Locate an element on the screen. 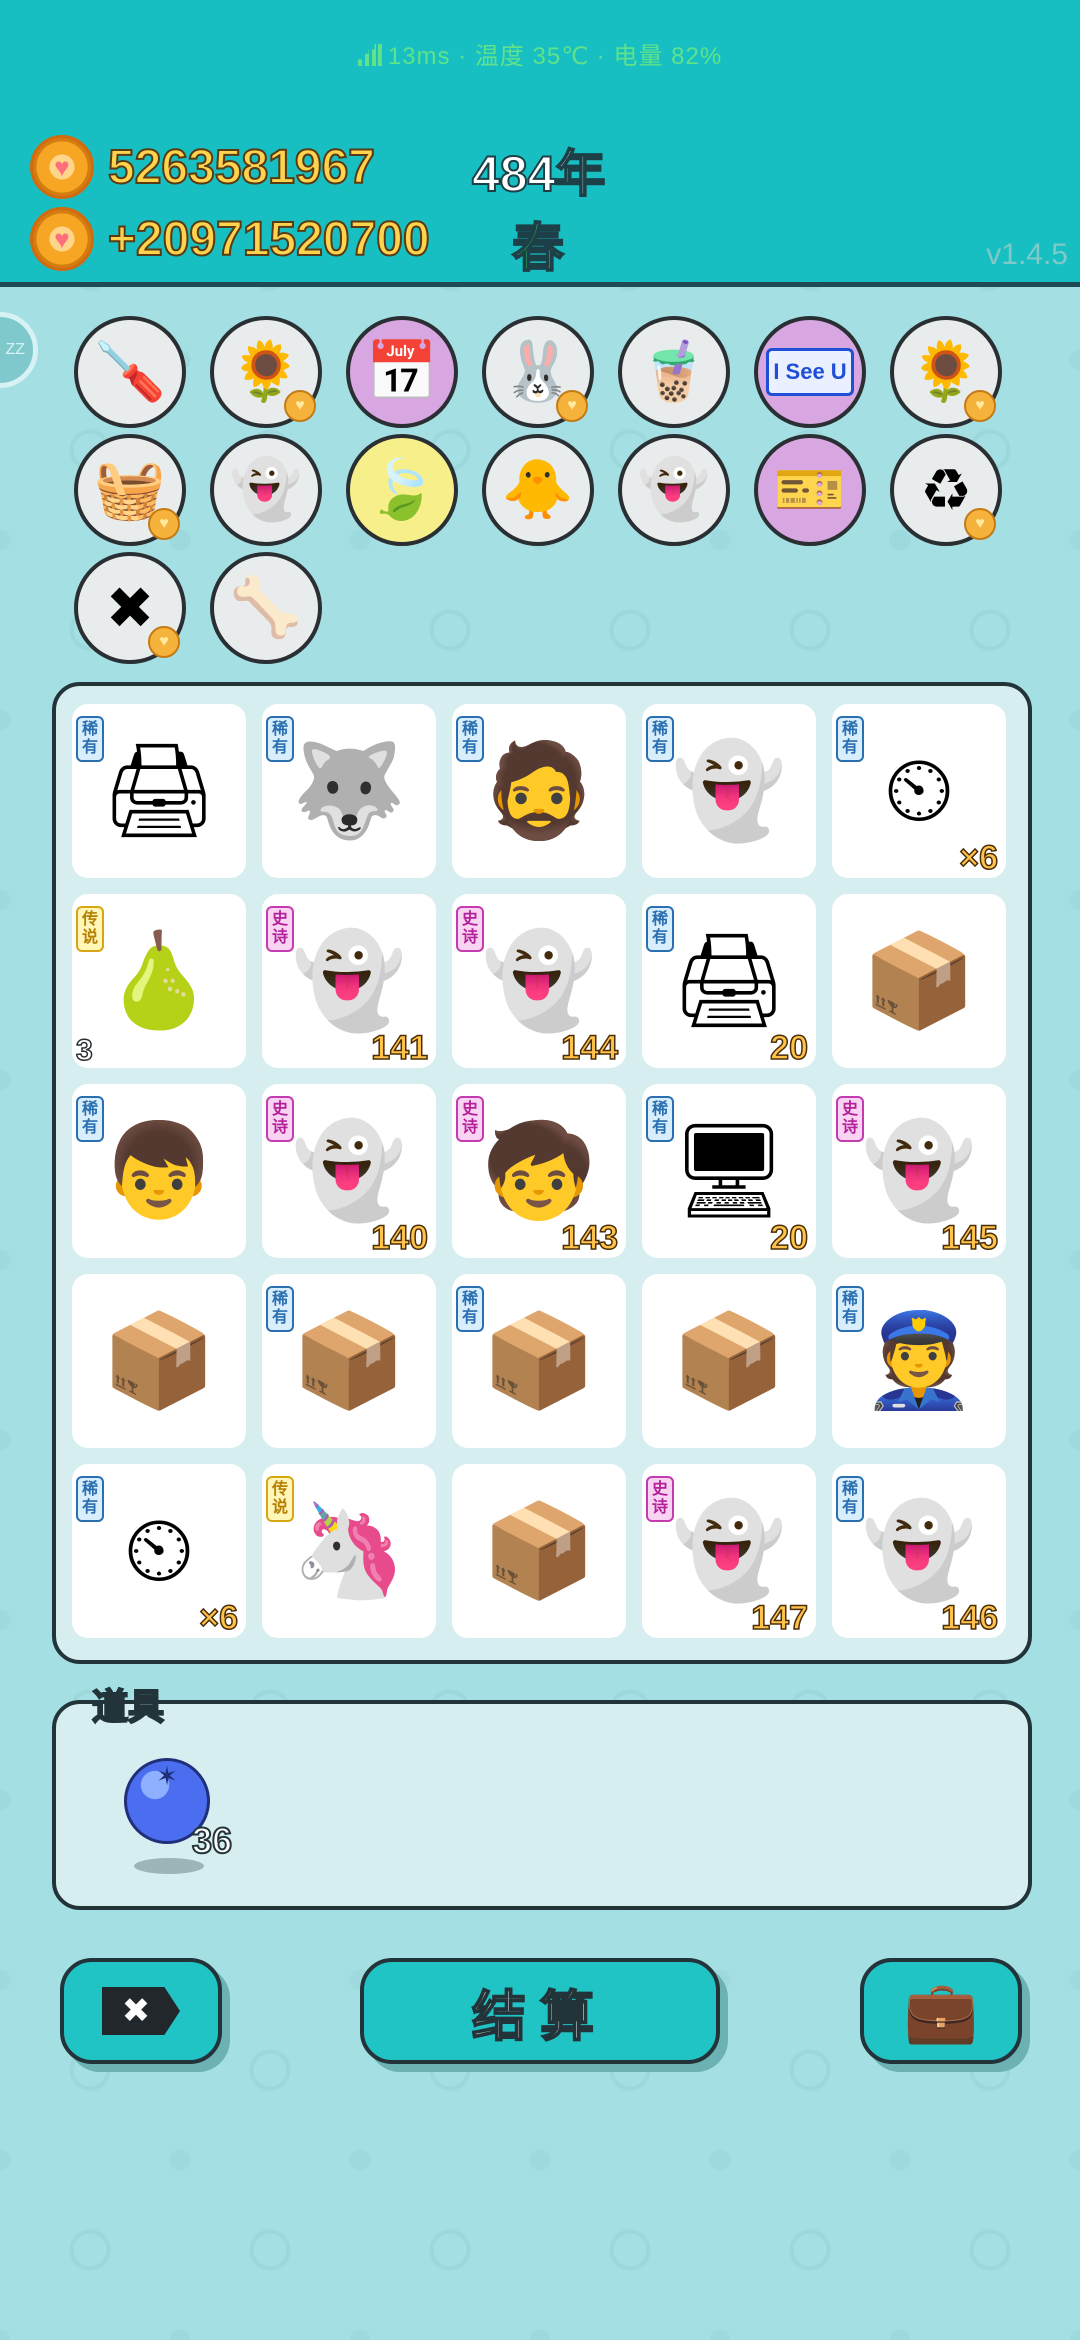 This screenshot has height=2340, width=1080. strip-item: 🎫 is located at coordinates (810, 490).